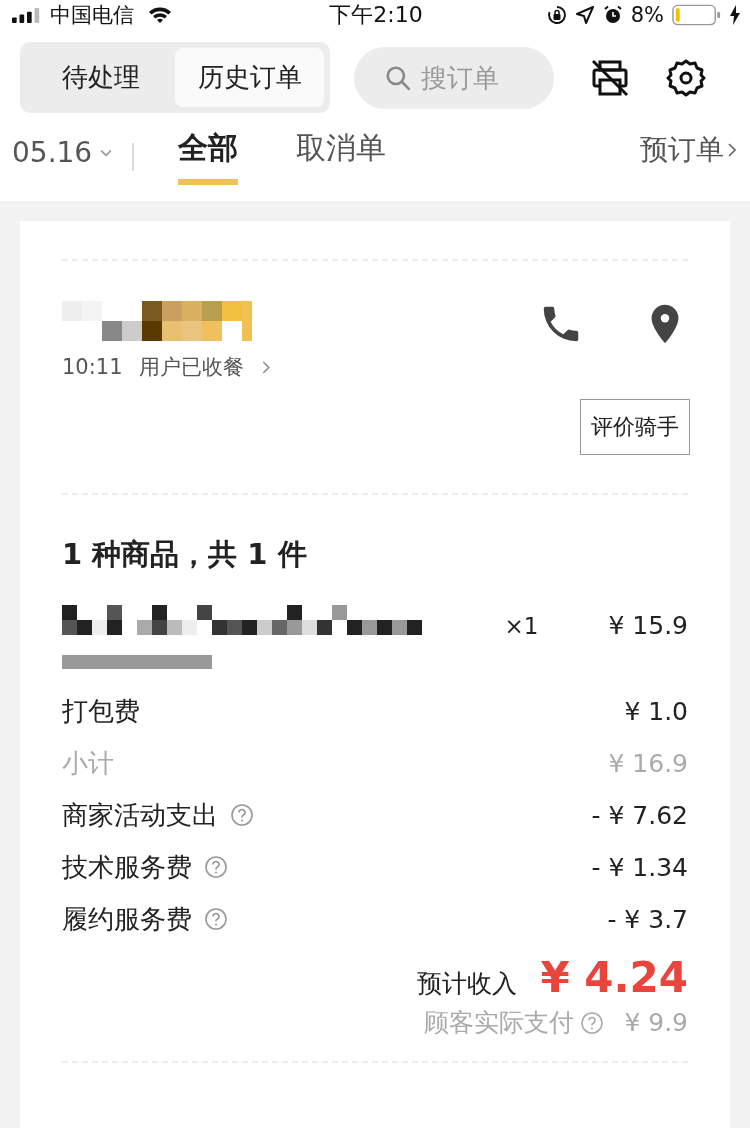 The width and height of the screenshot is (750, 1128). Describe the element at coordinates (521, 625) in the screenshot. I see `item-quantity: ×1` at that location.